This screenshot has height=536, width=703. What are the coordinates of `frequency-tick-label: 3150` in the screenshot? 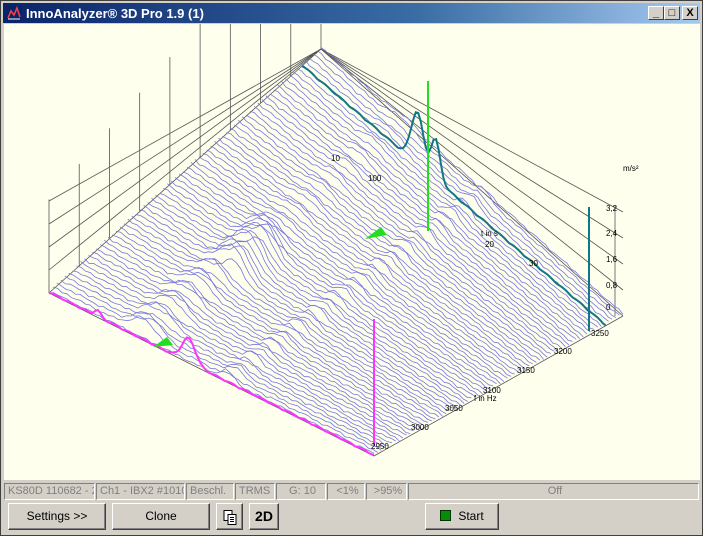 It's located at (526, 370).